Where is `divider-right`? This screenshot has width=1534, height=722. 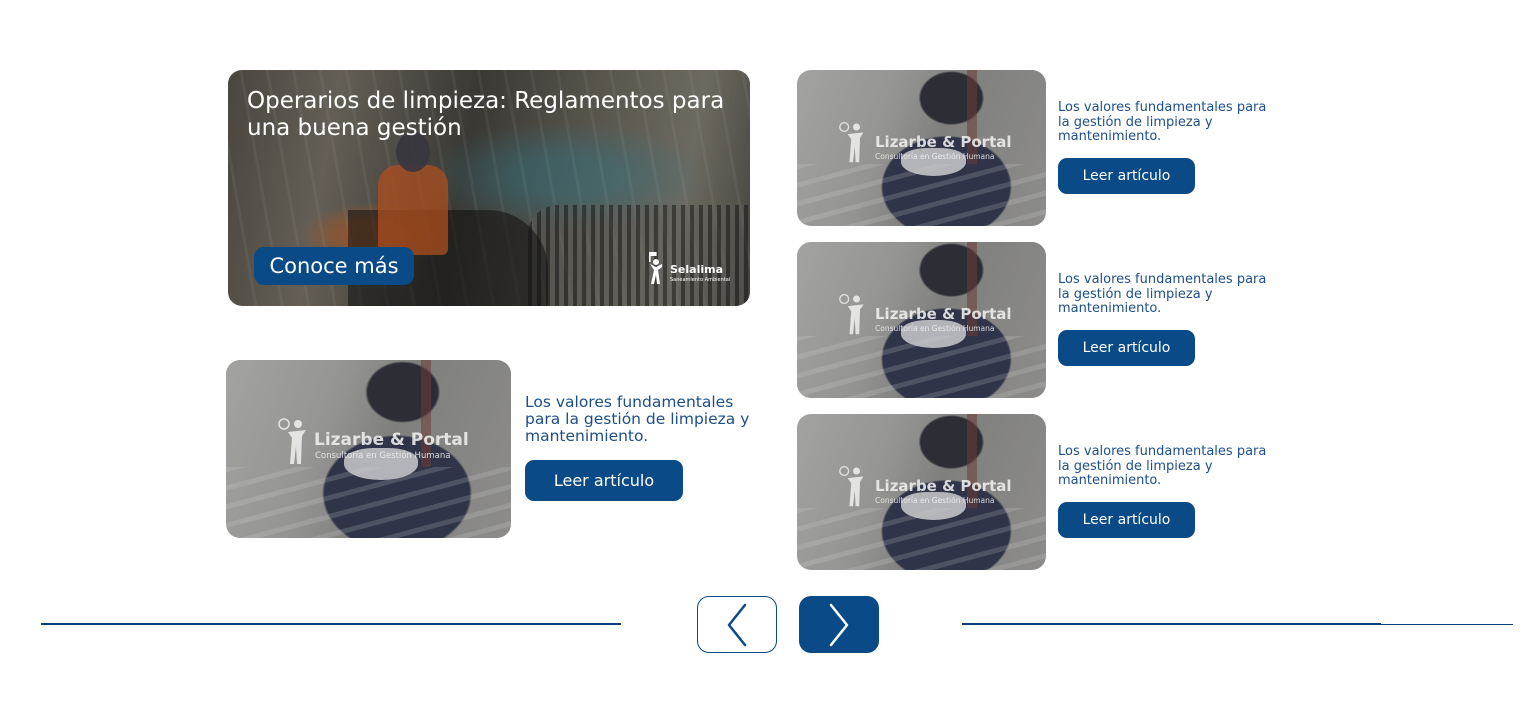 divider-right is located at coordinates (1171, 624).